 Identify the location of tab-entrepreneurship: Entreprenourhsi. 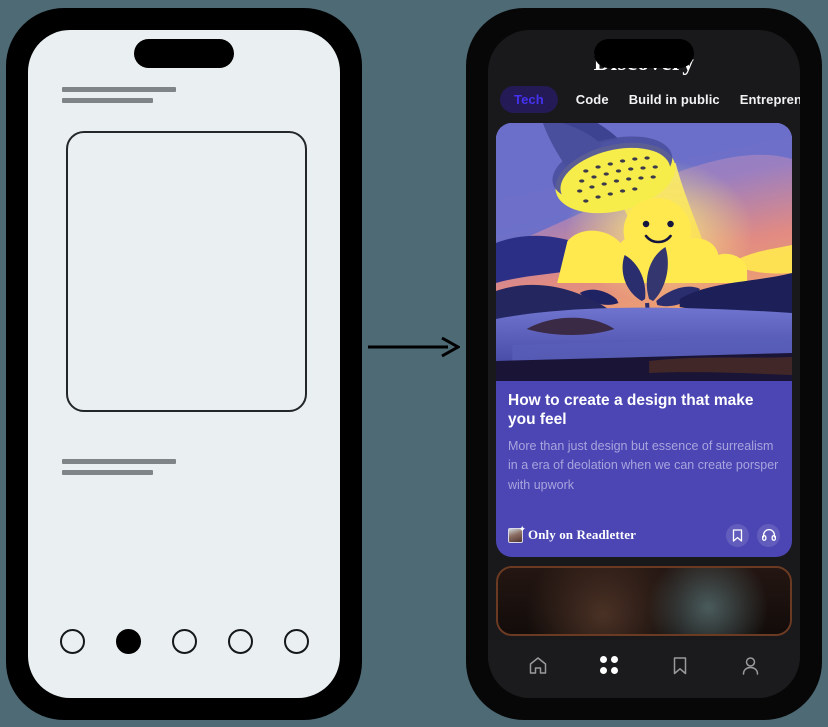
(769, 99).